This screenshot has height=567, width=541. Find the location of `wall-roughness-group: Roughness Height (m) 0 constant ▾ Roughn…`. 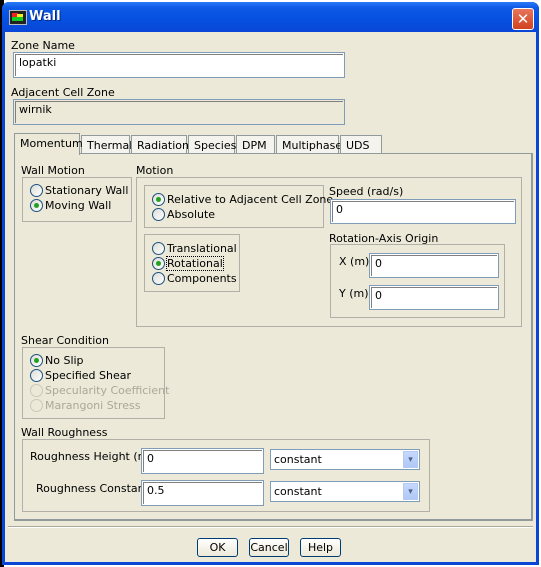

wall-roughness-group: Roughness Height (m) 0 constant ▾ Roughn… is located at coordinates (226, 475).